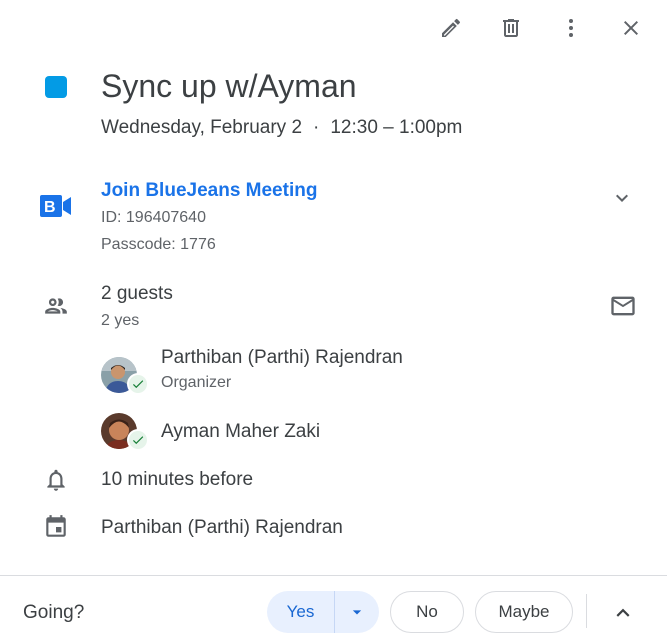 This screenshot has height=643, width=667. I want to click on close-icon, so click(631, 28).